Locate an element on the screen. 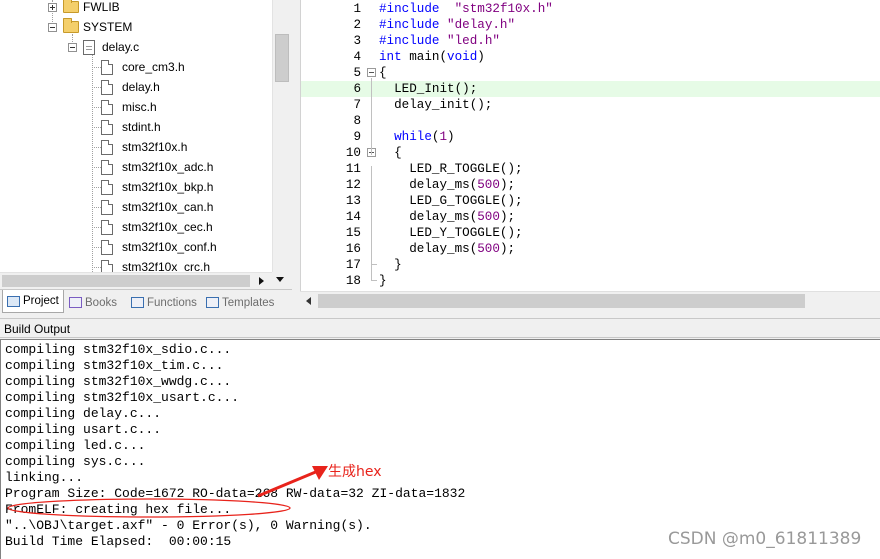  tree-item: stm32f10x_cec.h is located at coordinates (157, 227).